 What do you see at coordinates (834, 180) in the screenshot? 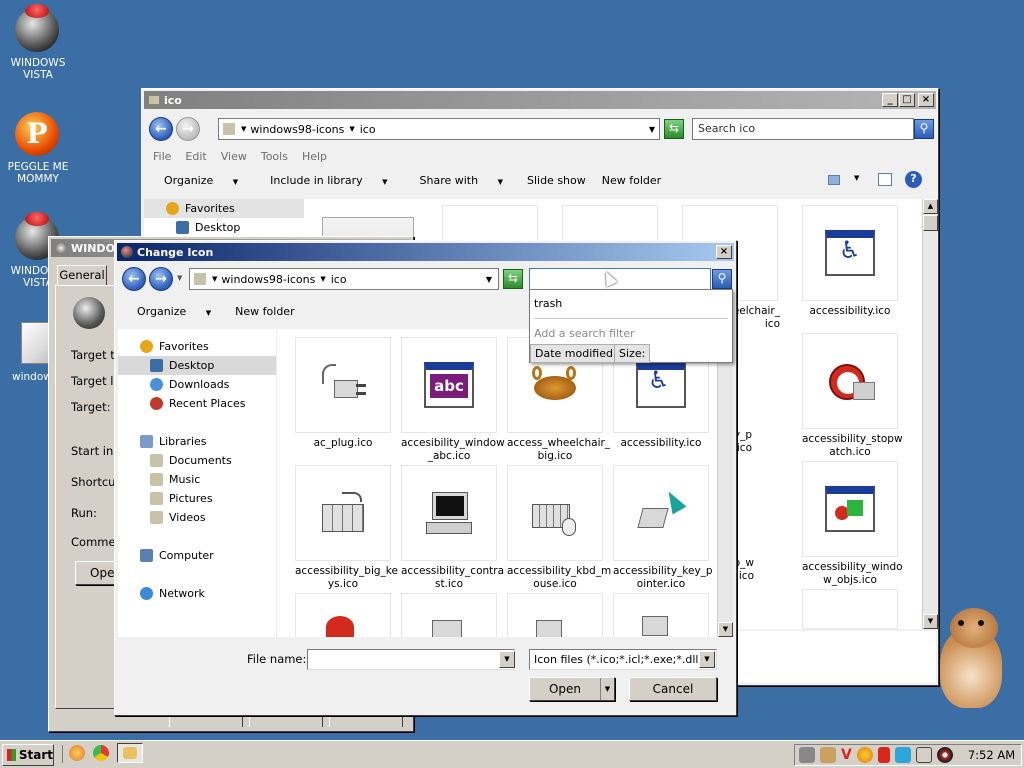
I see `view-options-icon` at bounding box center [834, 180].